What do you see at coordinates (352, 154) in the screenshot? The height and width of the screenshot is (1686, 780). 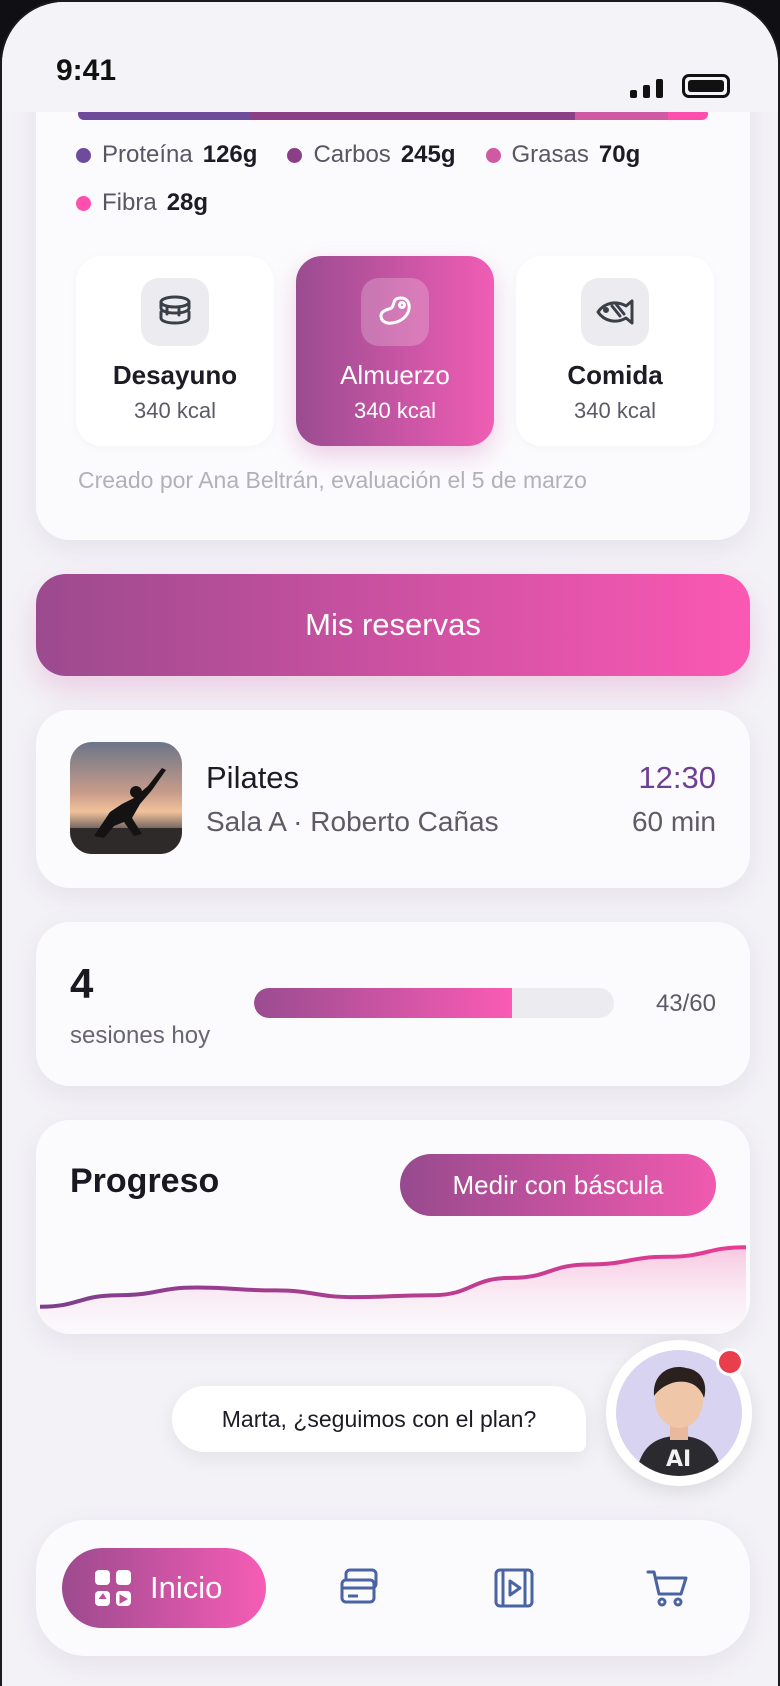 I see `legend-label: Carbos` at bounding box center [352, 154].